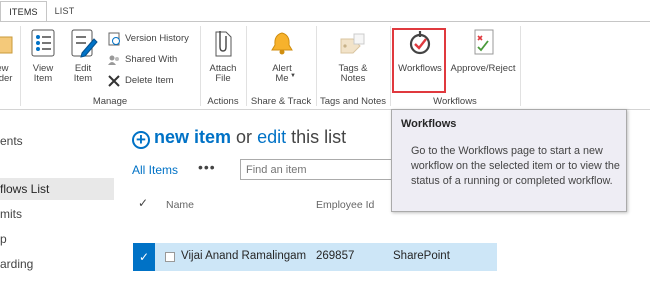  I want to click on nav-item-submits: mits, so click(11, 214).